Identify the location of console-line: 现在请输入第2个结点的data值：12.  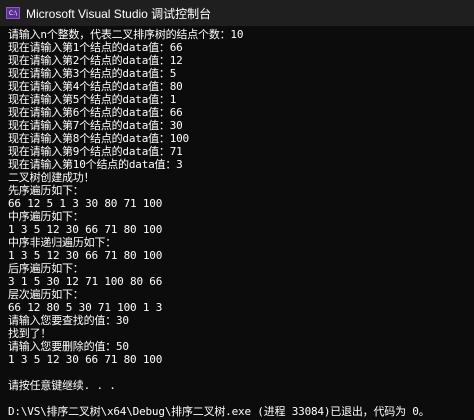
(95, 60).